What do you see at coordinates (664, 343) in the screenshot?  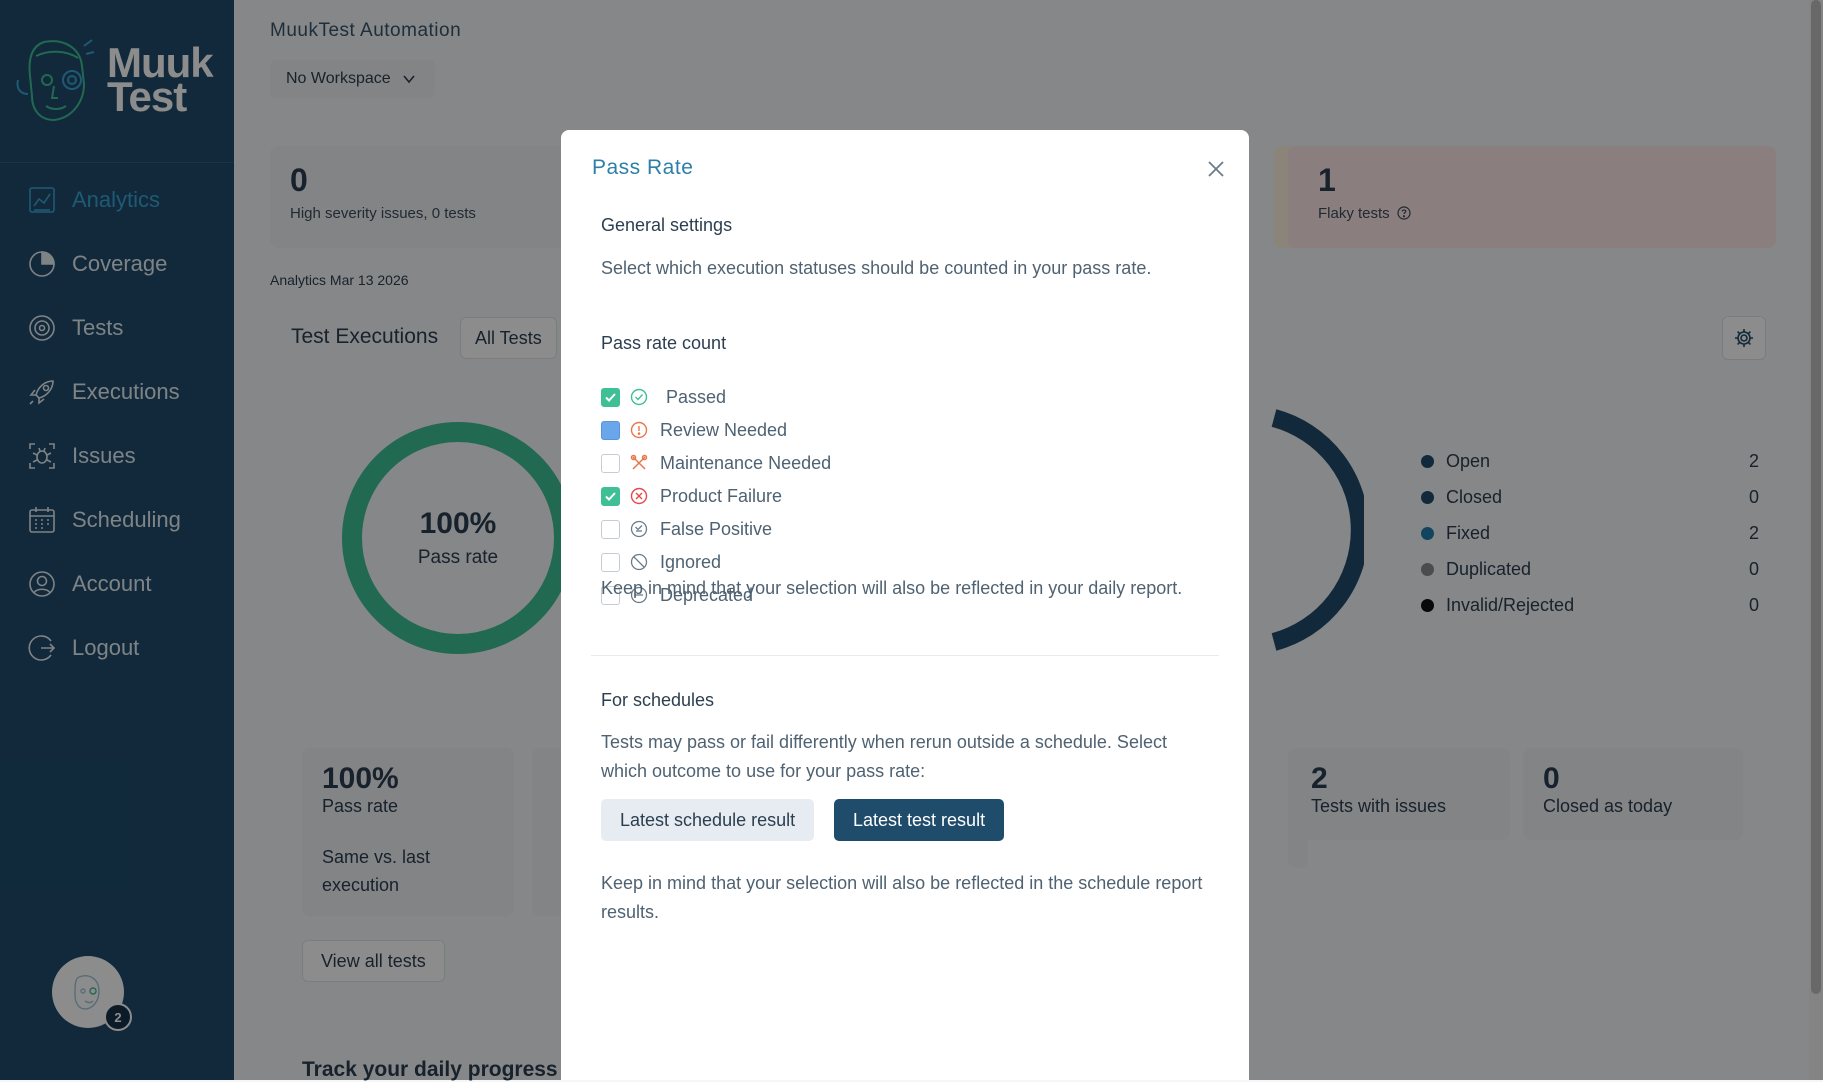 I see `pass-rate-count-heading: Pass rate count` at bounding box center [664, 343].